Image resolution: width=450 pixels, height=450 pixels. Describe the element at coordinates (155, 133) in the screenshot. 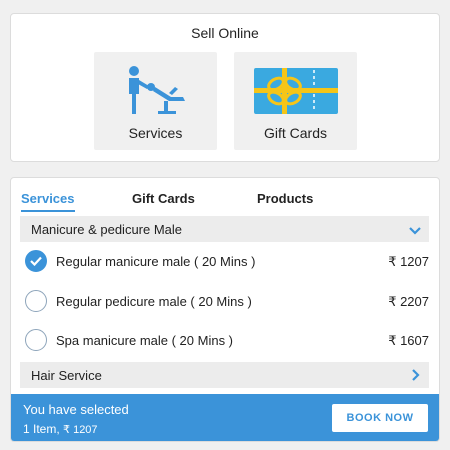

I see `services-tile-label: Services` at that location.